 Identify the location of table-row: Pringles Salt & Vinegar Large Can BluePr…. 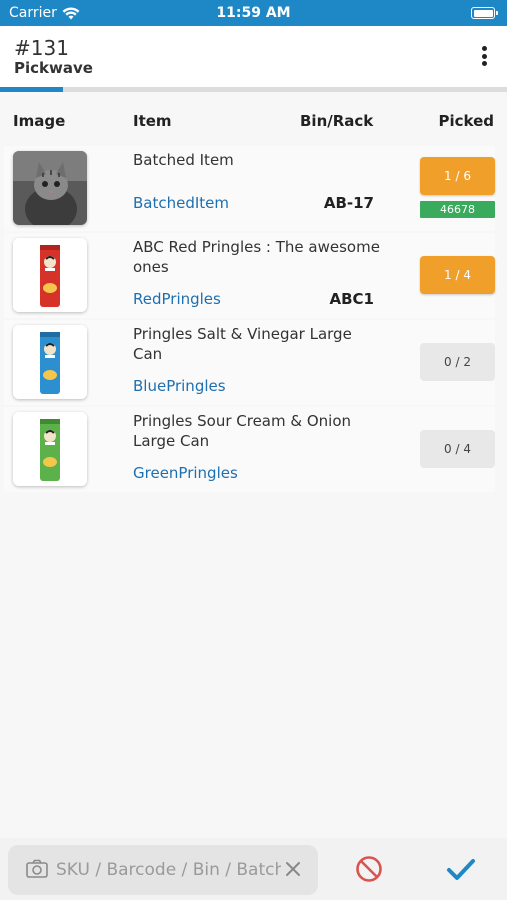
(253, 362).